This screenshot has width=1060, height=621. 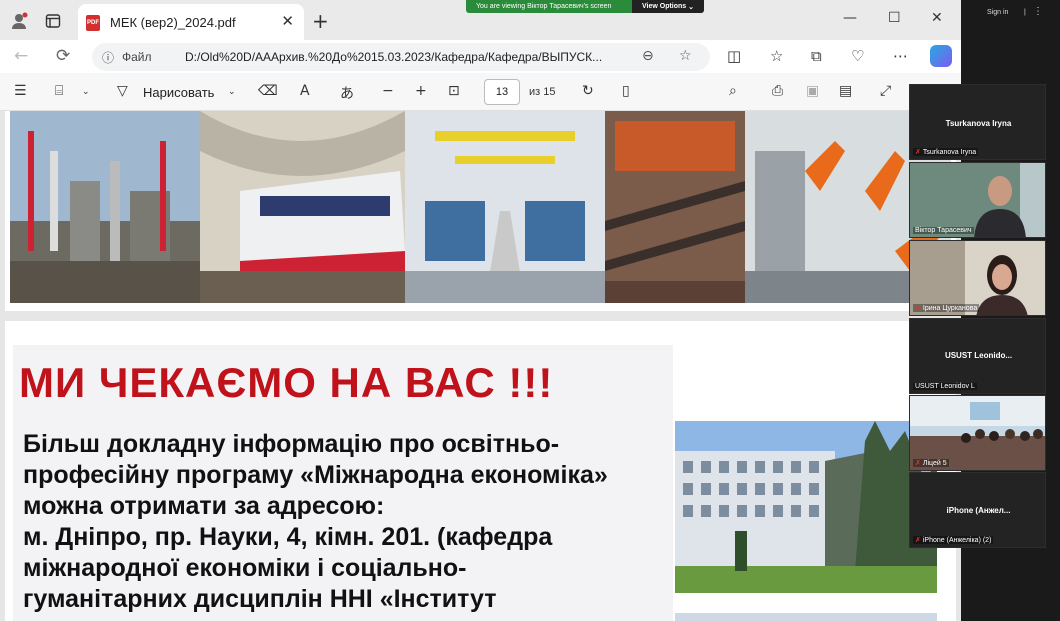 I want to click on panel-menu-icon: ⋮, so click(x=1038, y=11).